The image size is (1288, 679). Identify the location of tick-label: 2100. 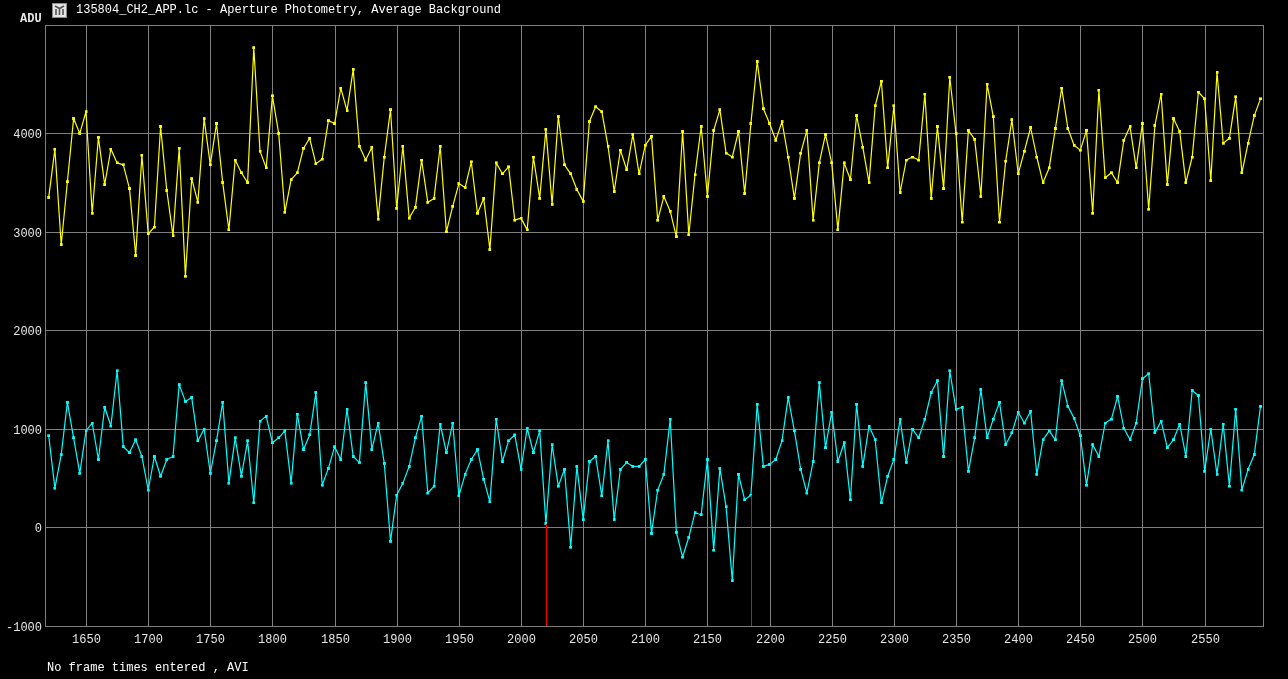
(645, 640).